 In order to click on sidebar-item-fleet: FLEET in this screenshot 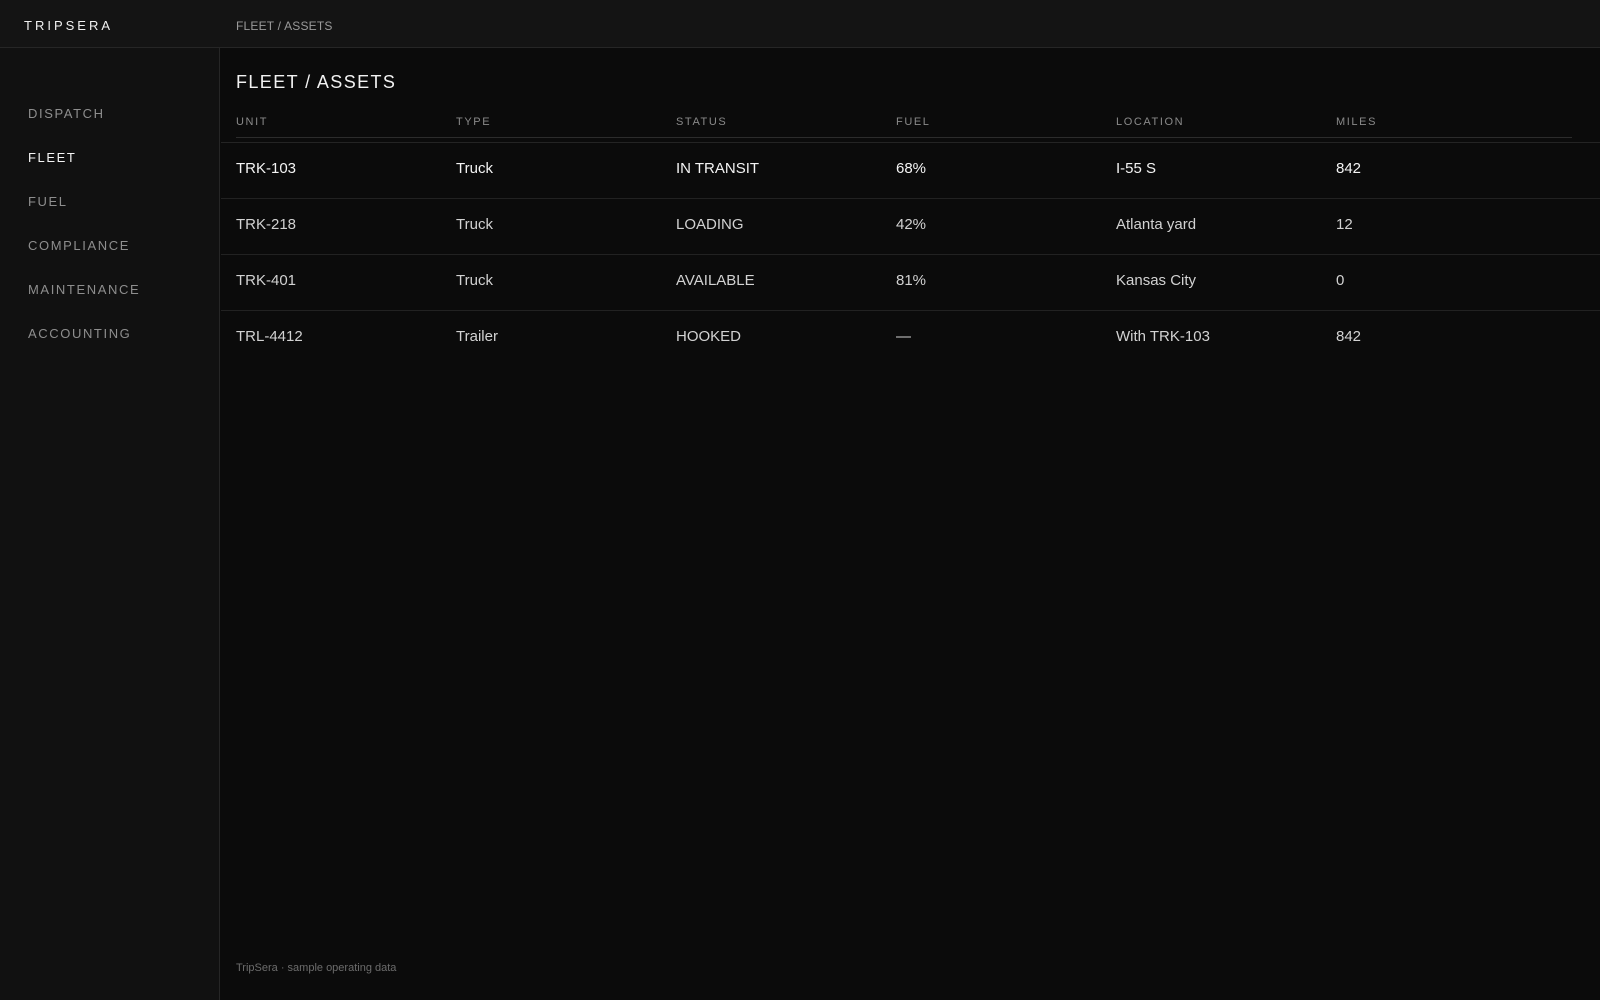, I will do `click(84, 172)`.